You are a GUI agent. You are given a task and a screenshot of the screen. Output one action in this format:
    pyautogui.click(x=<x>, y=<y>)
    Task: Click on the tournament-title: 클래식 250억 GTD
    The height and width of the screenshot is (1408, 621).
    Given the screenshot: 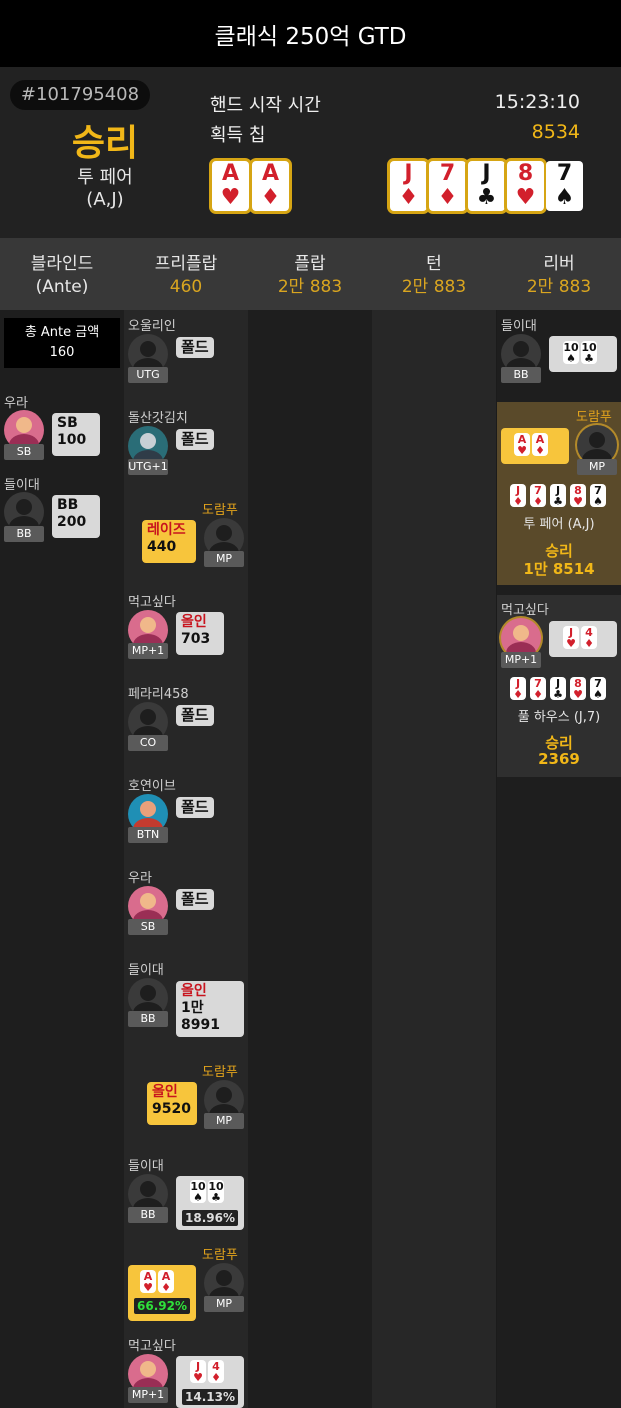 What is the action you would take?
    pyautogui.click(x=310, y=36)
    